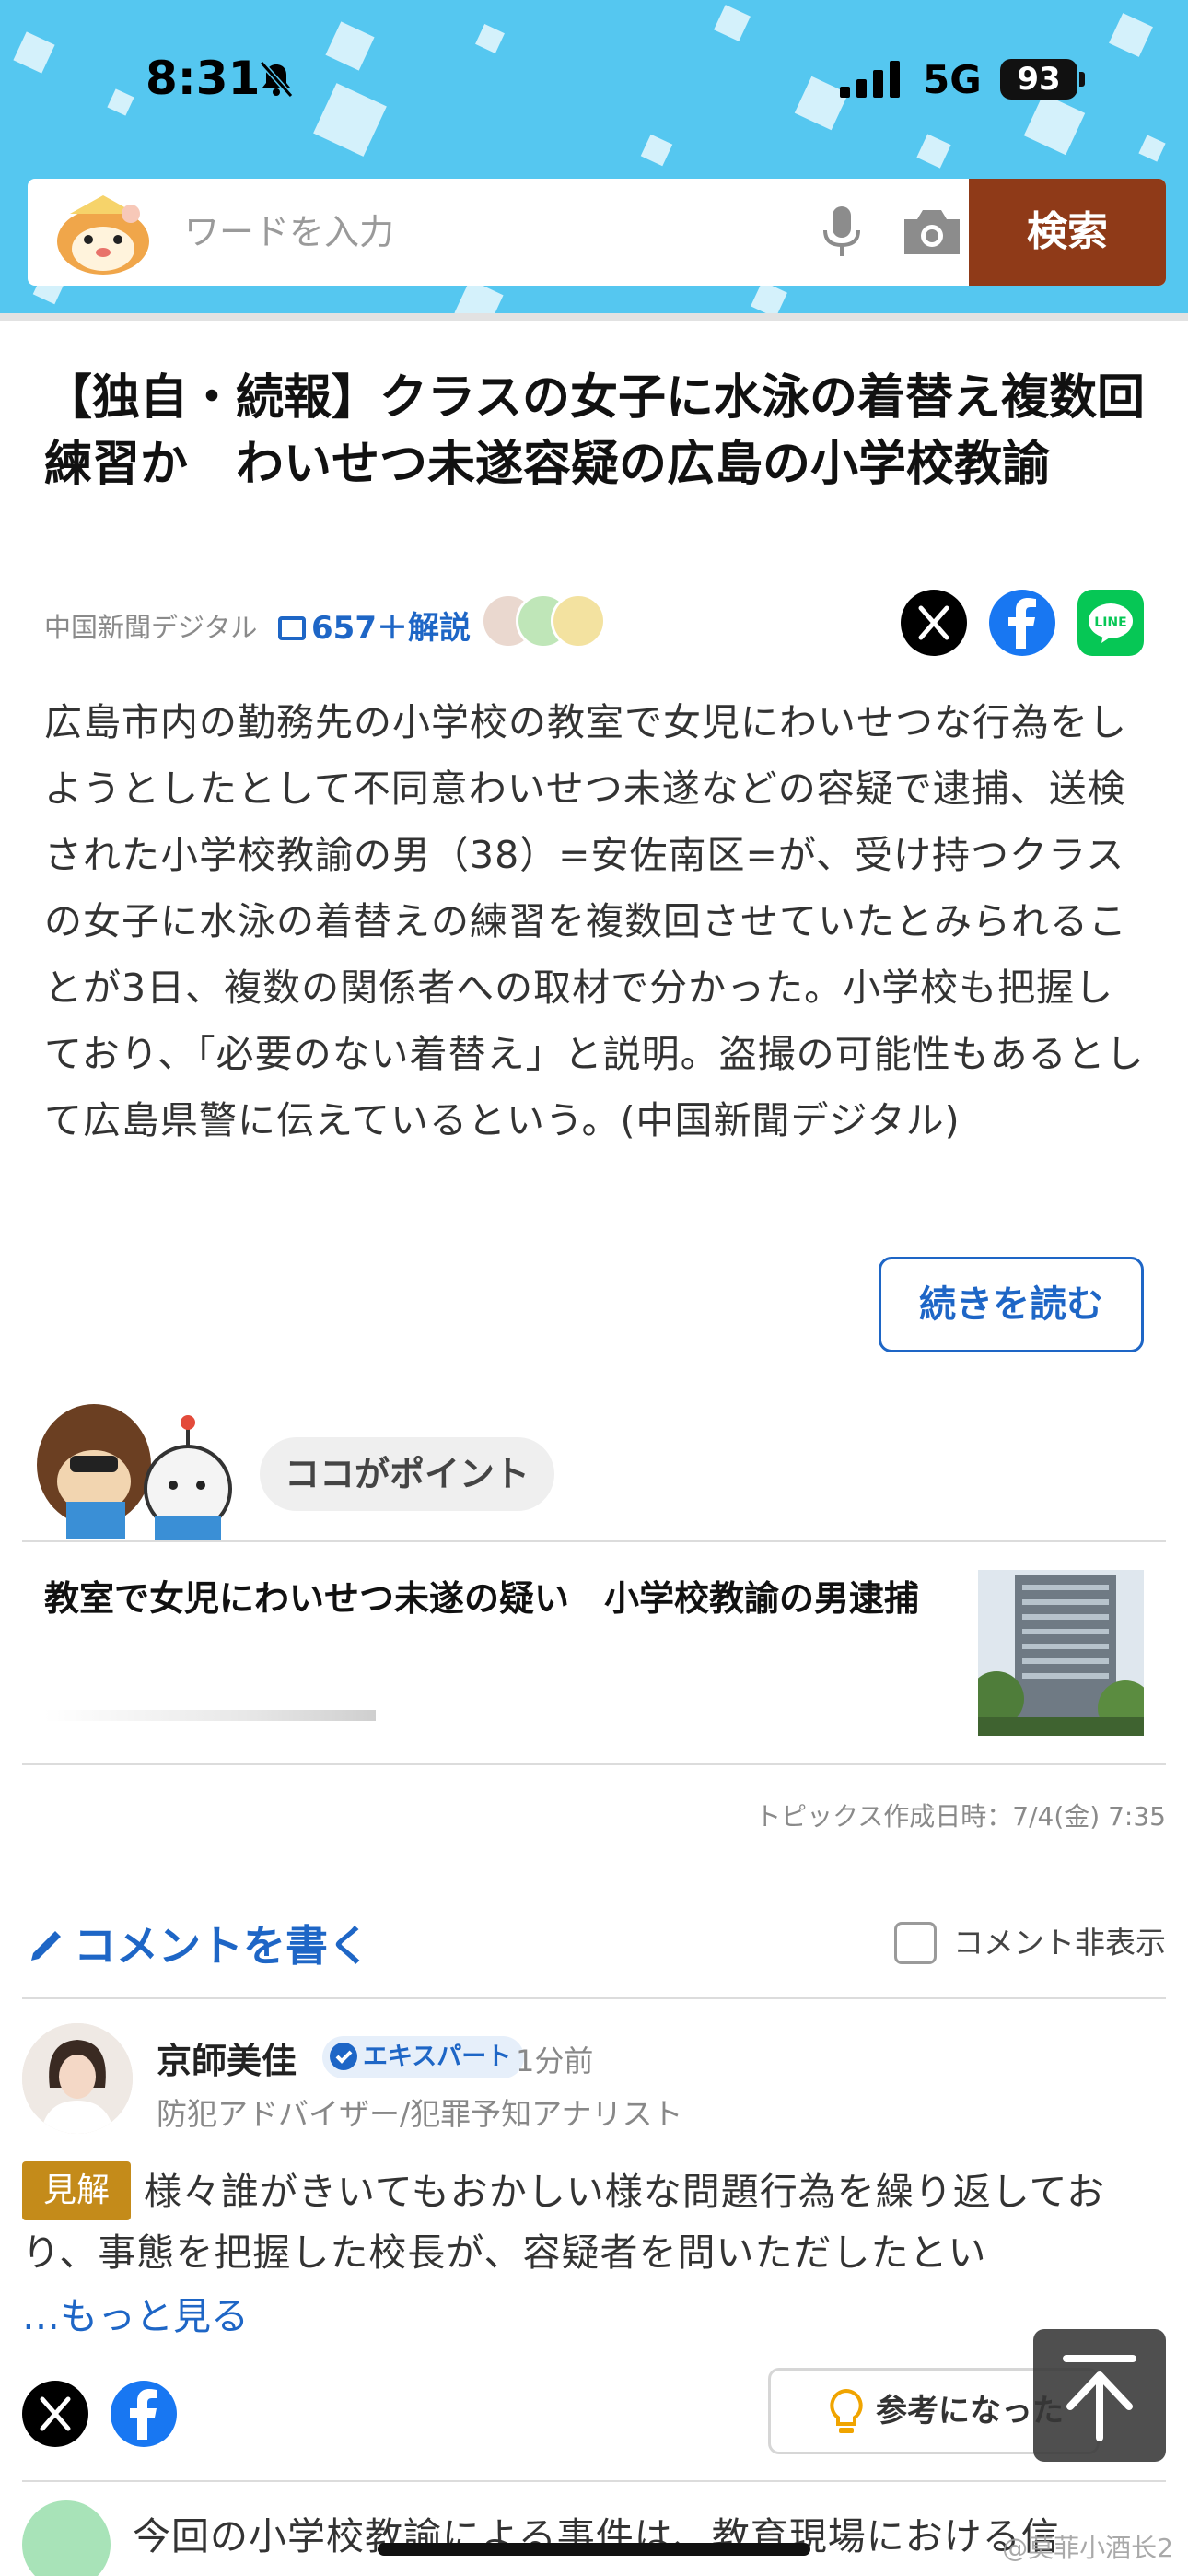 The width and height of the screenshot is (1188, 2576). Describe the element at coordinates (134, 1472) in the screenshot. I see `mascot-characters-icon` at that location.